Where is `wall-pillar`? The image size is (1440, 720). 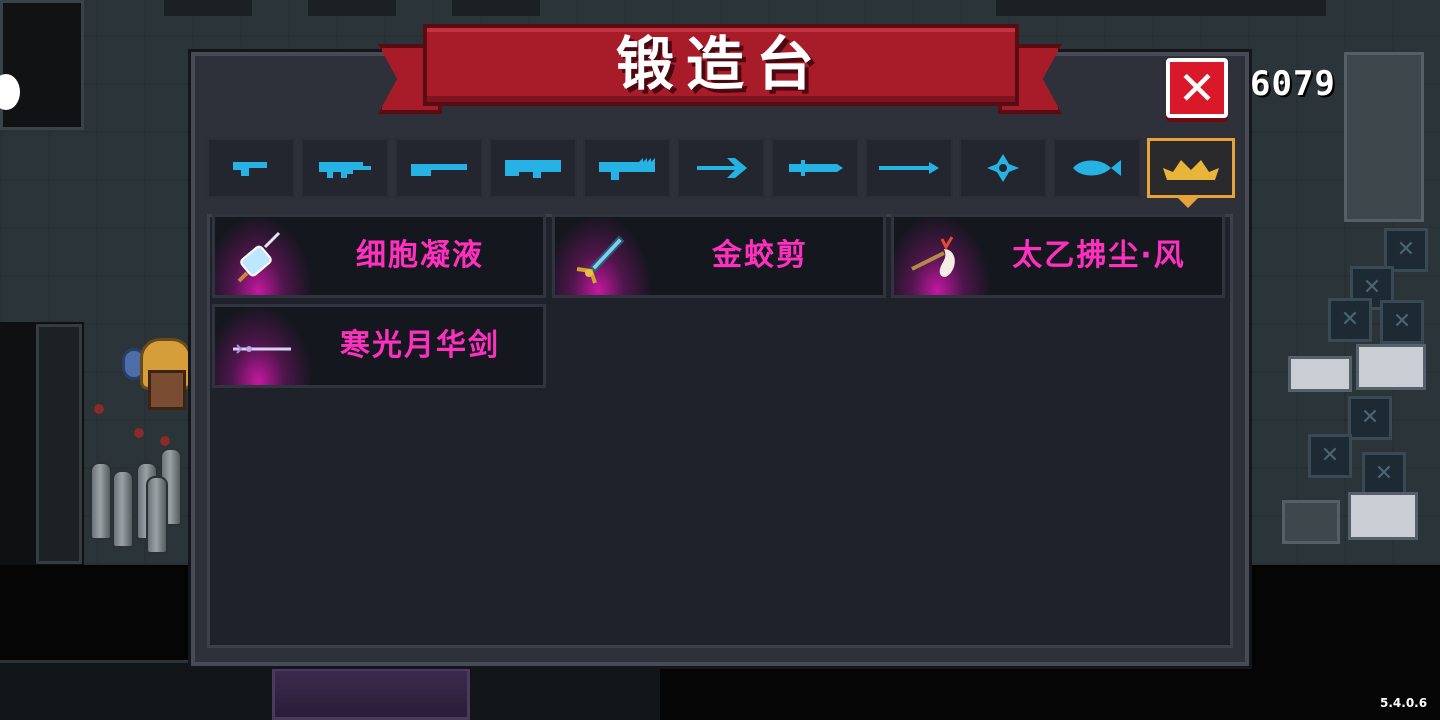 wall-pillar is located at coordinates (1384, 137).